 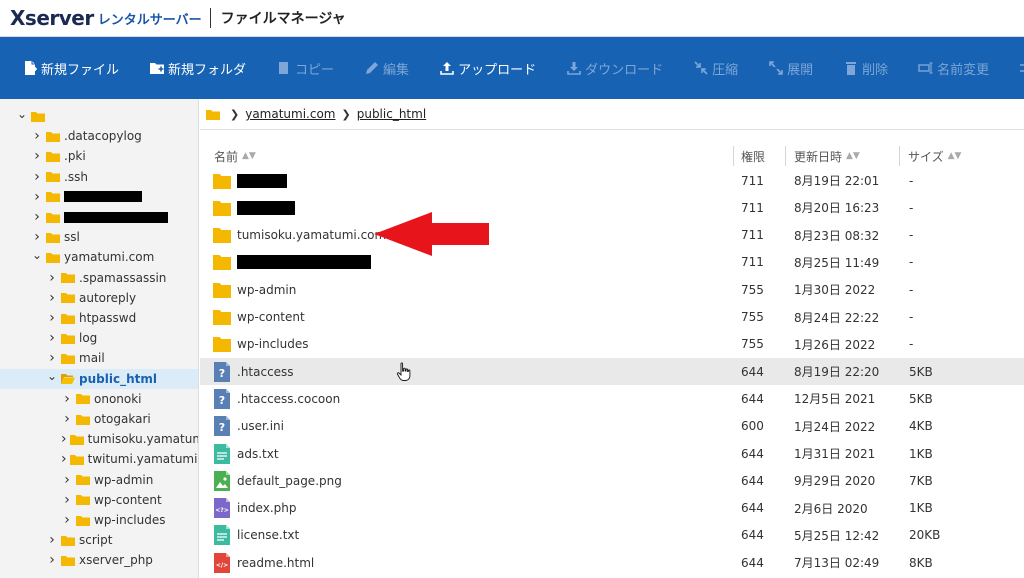 What do you see at coordinates (386, 68) in the screenshot?
I see `toolbar-button-edit: 編集` at bounding box center [386, 68].